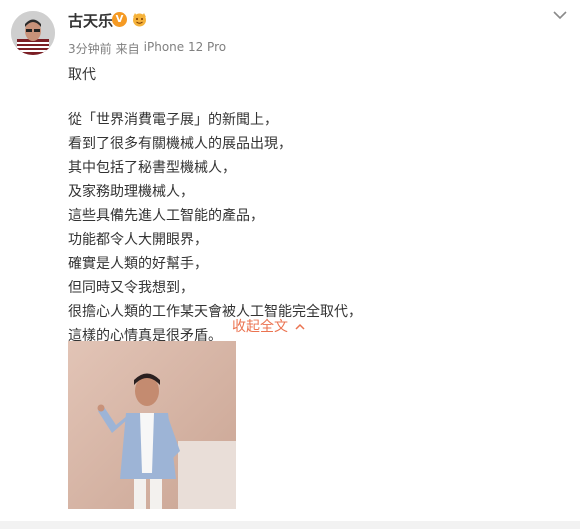 This screenshot has height=529, width=580. I want to click on post-line: 從「世界消費電子展」的新聞上，, so click(173, 120).